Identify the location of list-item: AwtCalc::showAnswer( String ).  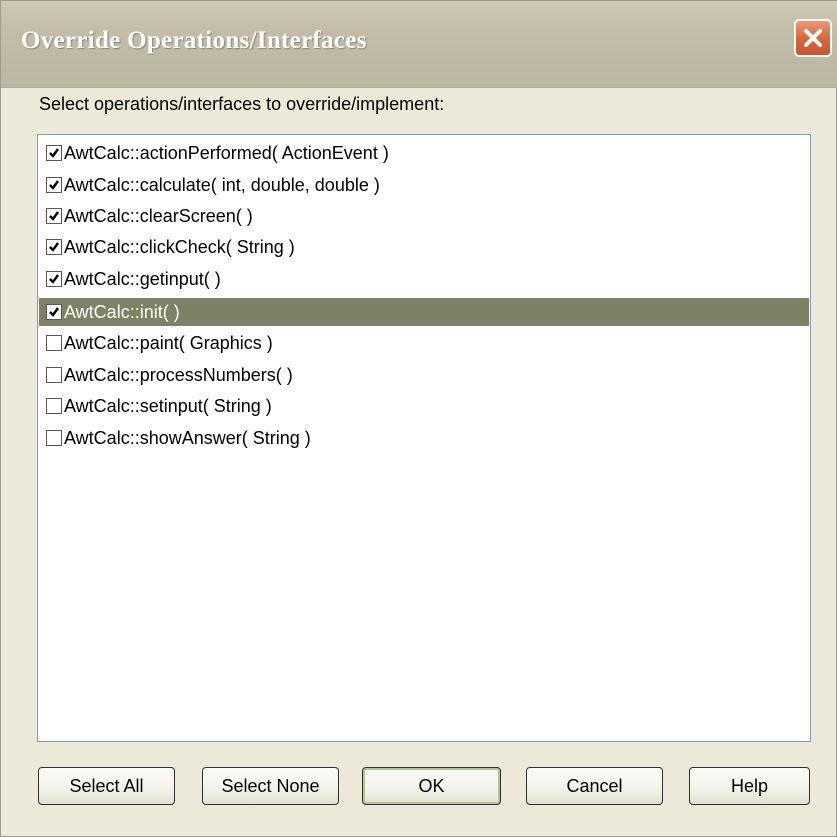
(424, 438).